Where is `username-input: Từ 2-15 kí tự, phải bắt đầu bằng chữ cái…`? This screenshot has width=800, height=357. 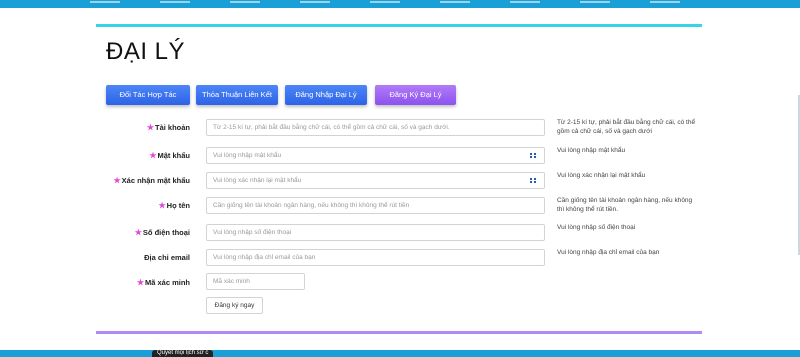 username-input: Từ 2-15 kí tự, phải bắt đầu bằng chữ cái… is located at coordinates (375, 127).